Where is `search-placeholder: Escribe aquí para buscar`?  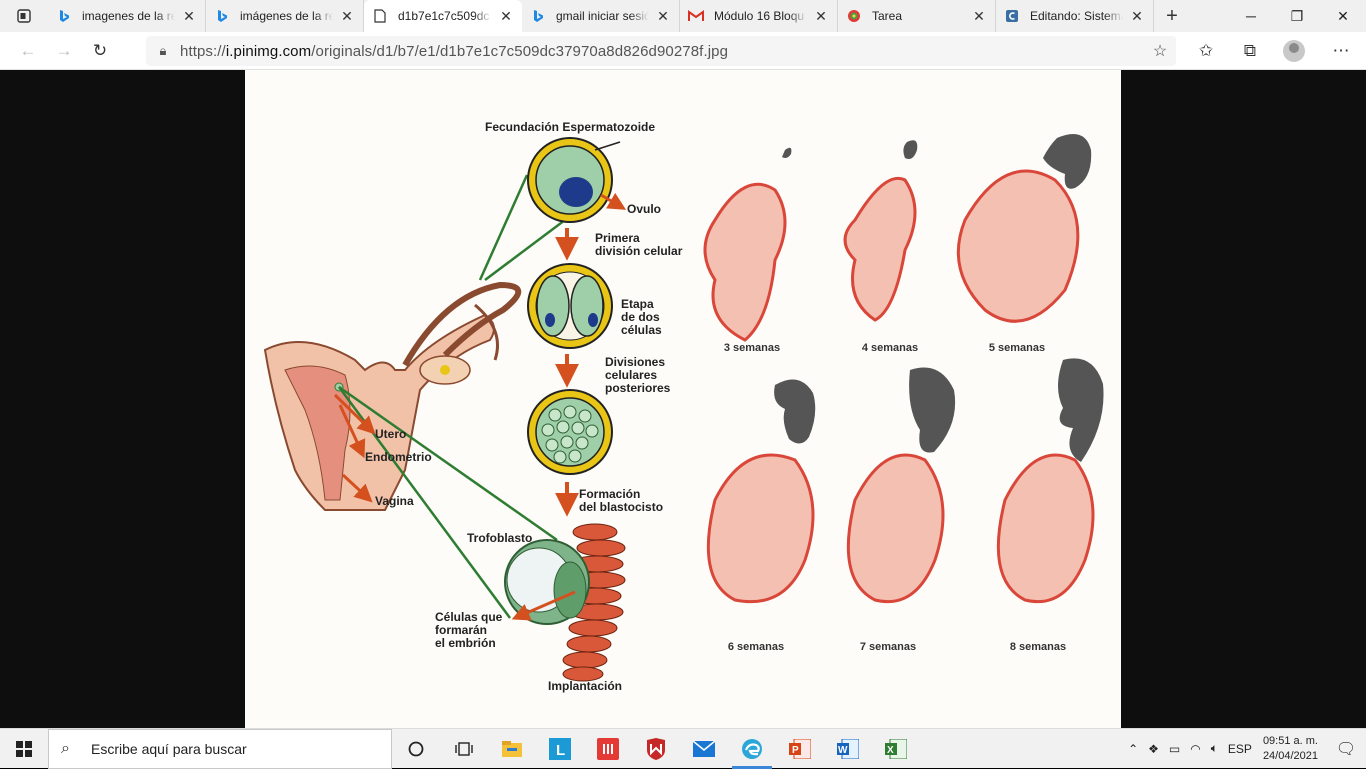
search-placeholder: Escribe aquí para buscar is located at coordinates (169, 748).